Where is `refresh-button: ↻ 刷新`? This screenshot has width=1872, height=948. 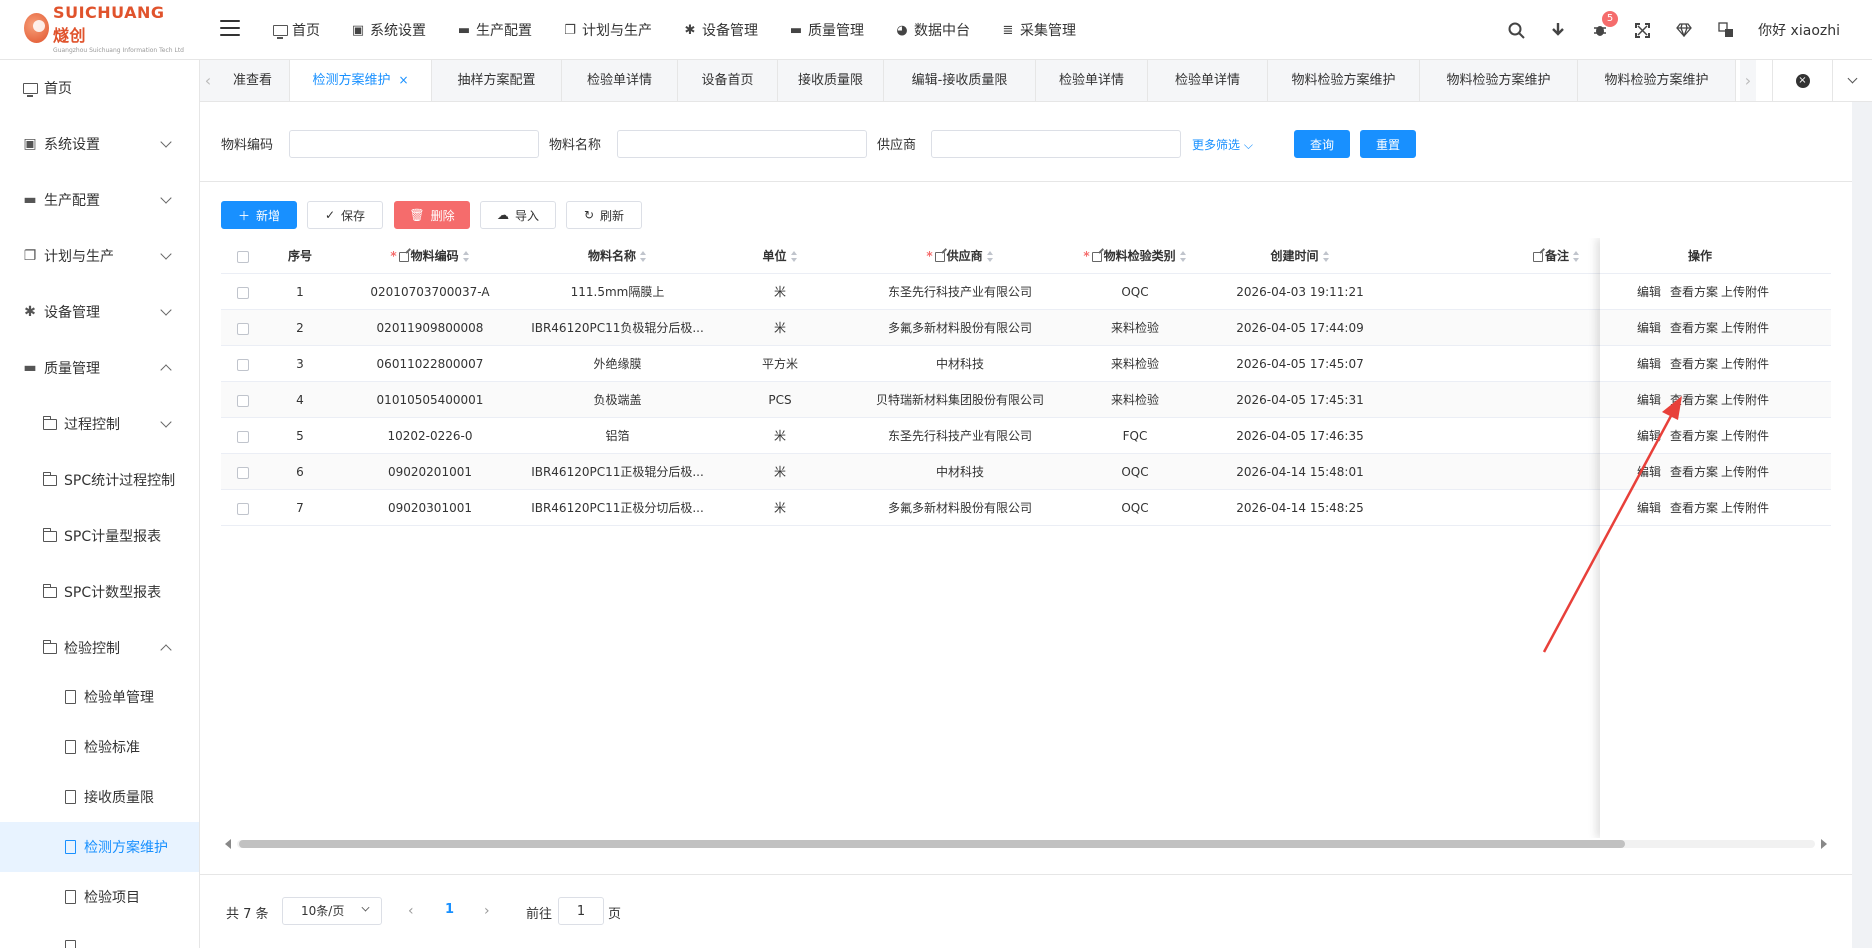
refresh-button: ↻ 刷新 is located at coordinates (604, 215).